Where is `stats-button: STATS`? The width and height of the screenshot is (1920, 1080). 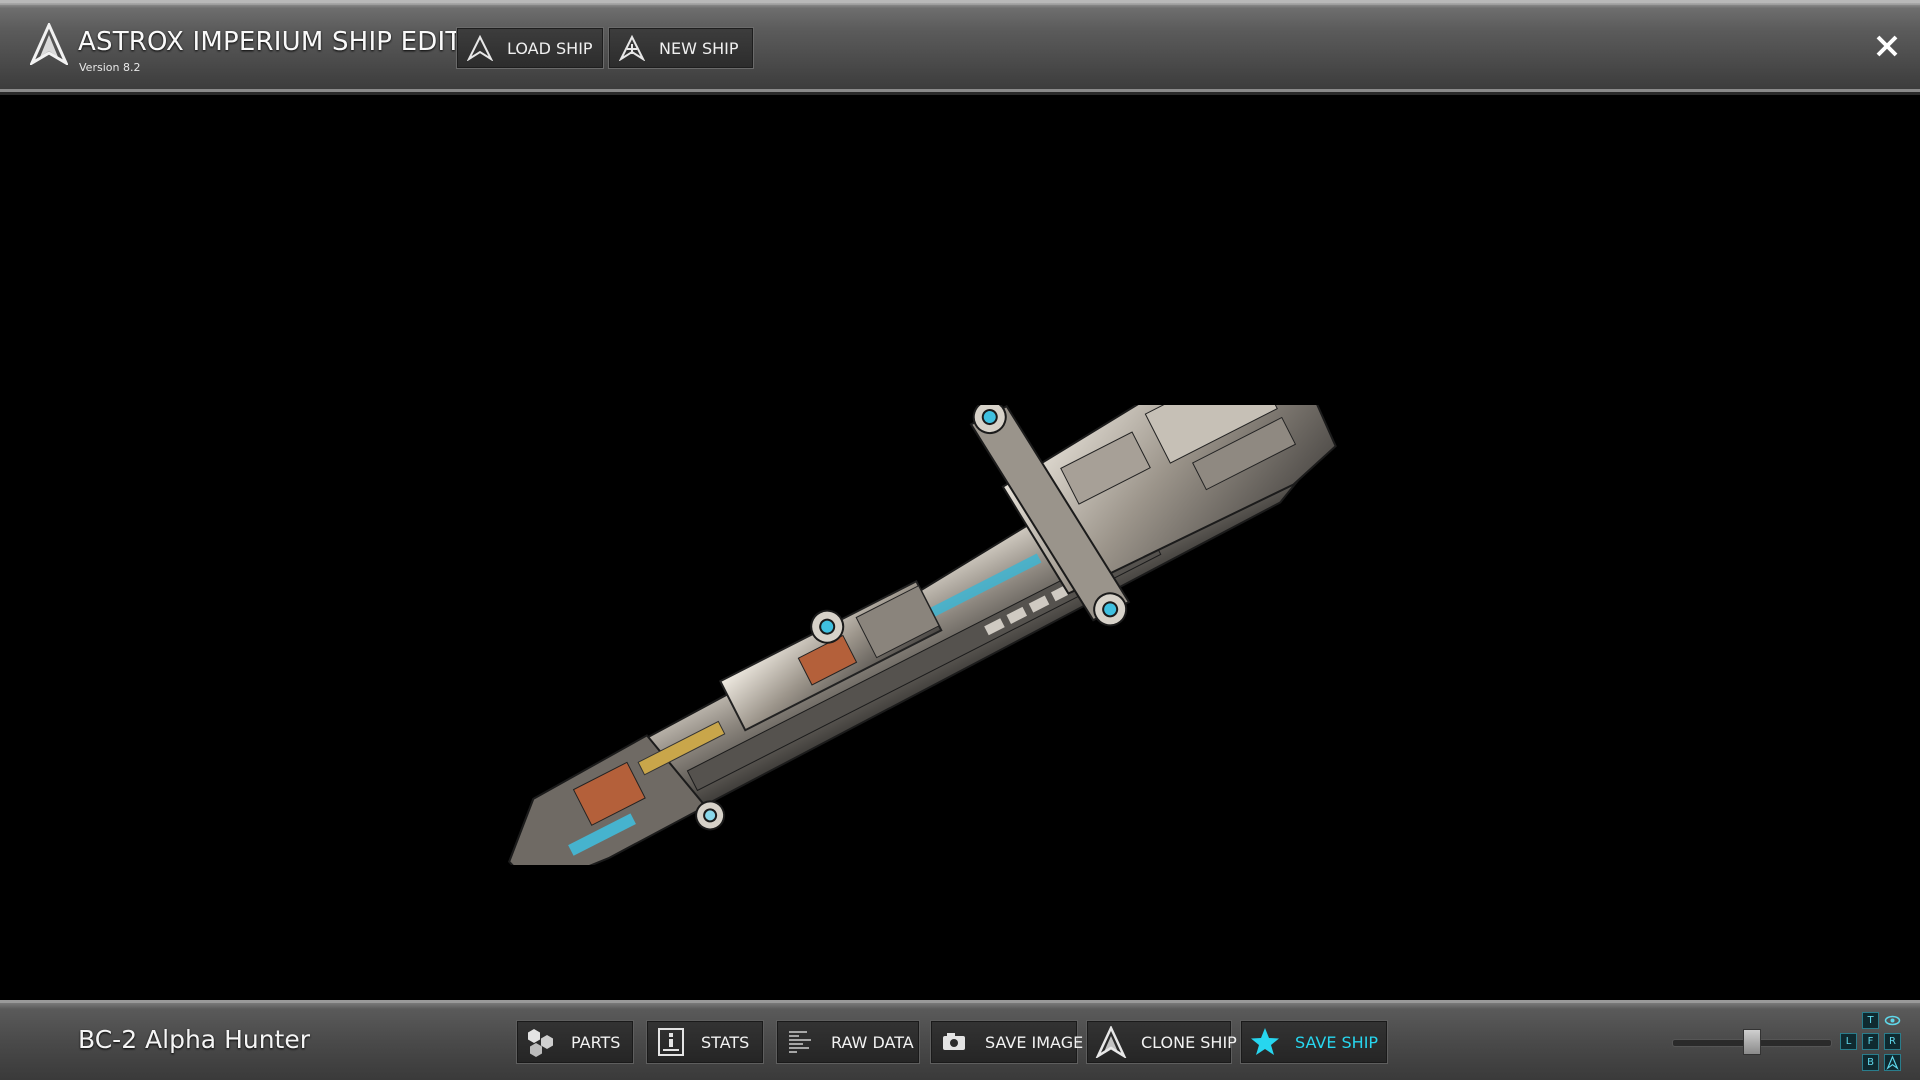
stats-button: STATS is located at coordinates (705, 1042).